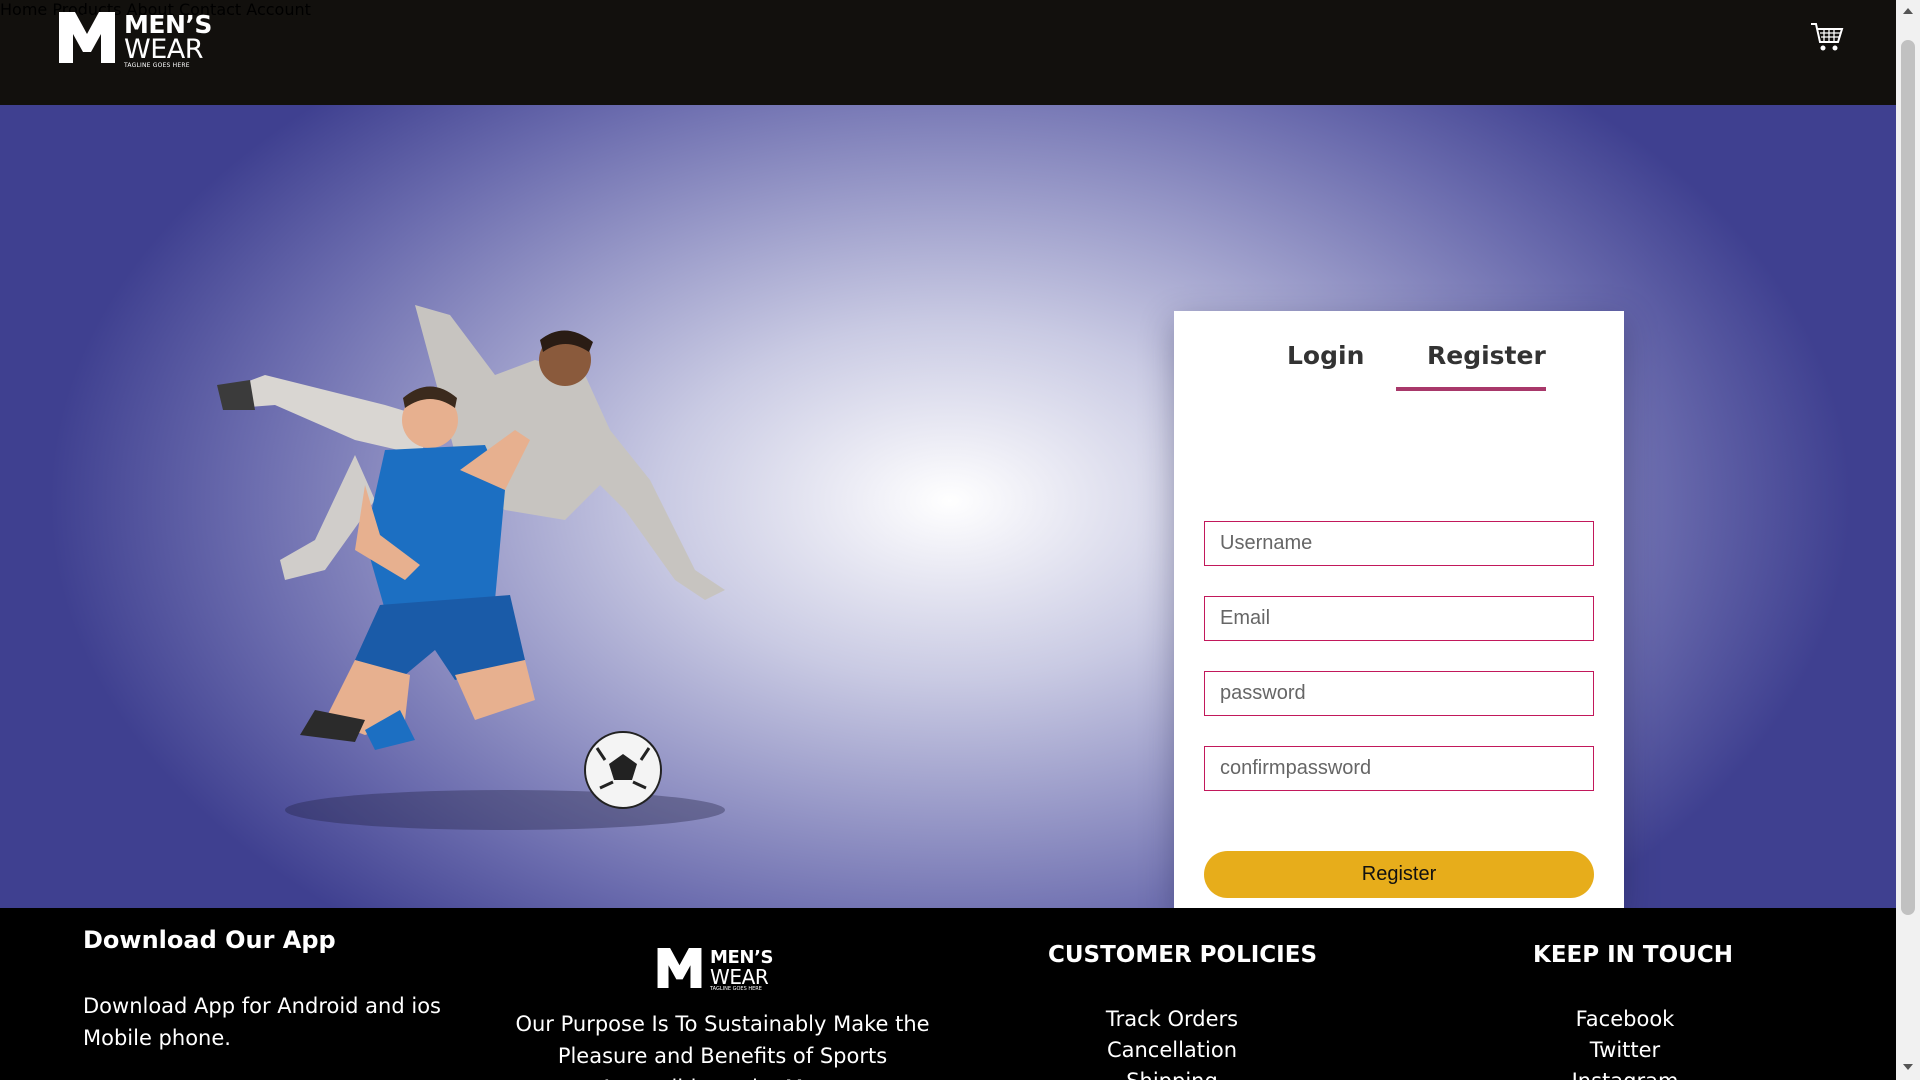  I want to click on main-nav: Home Products About Contact Account, so click(948, 9).